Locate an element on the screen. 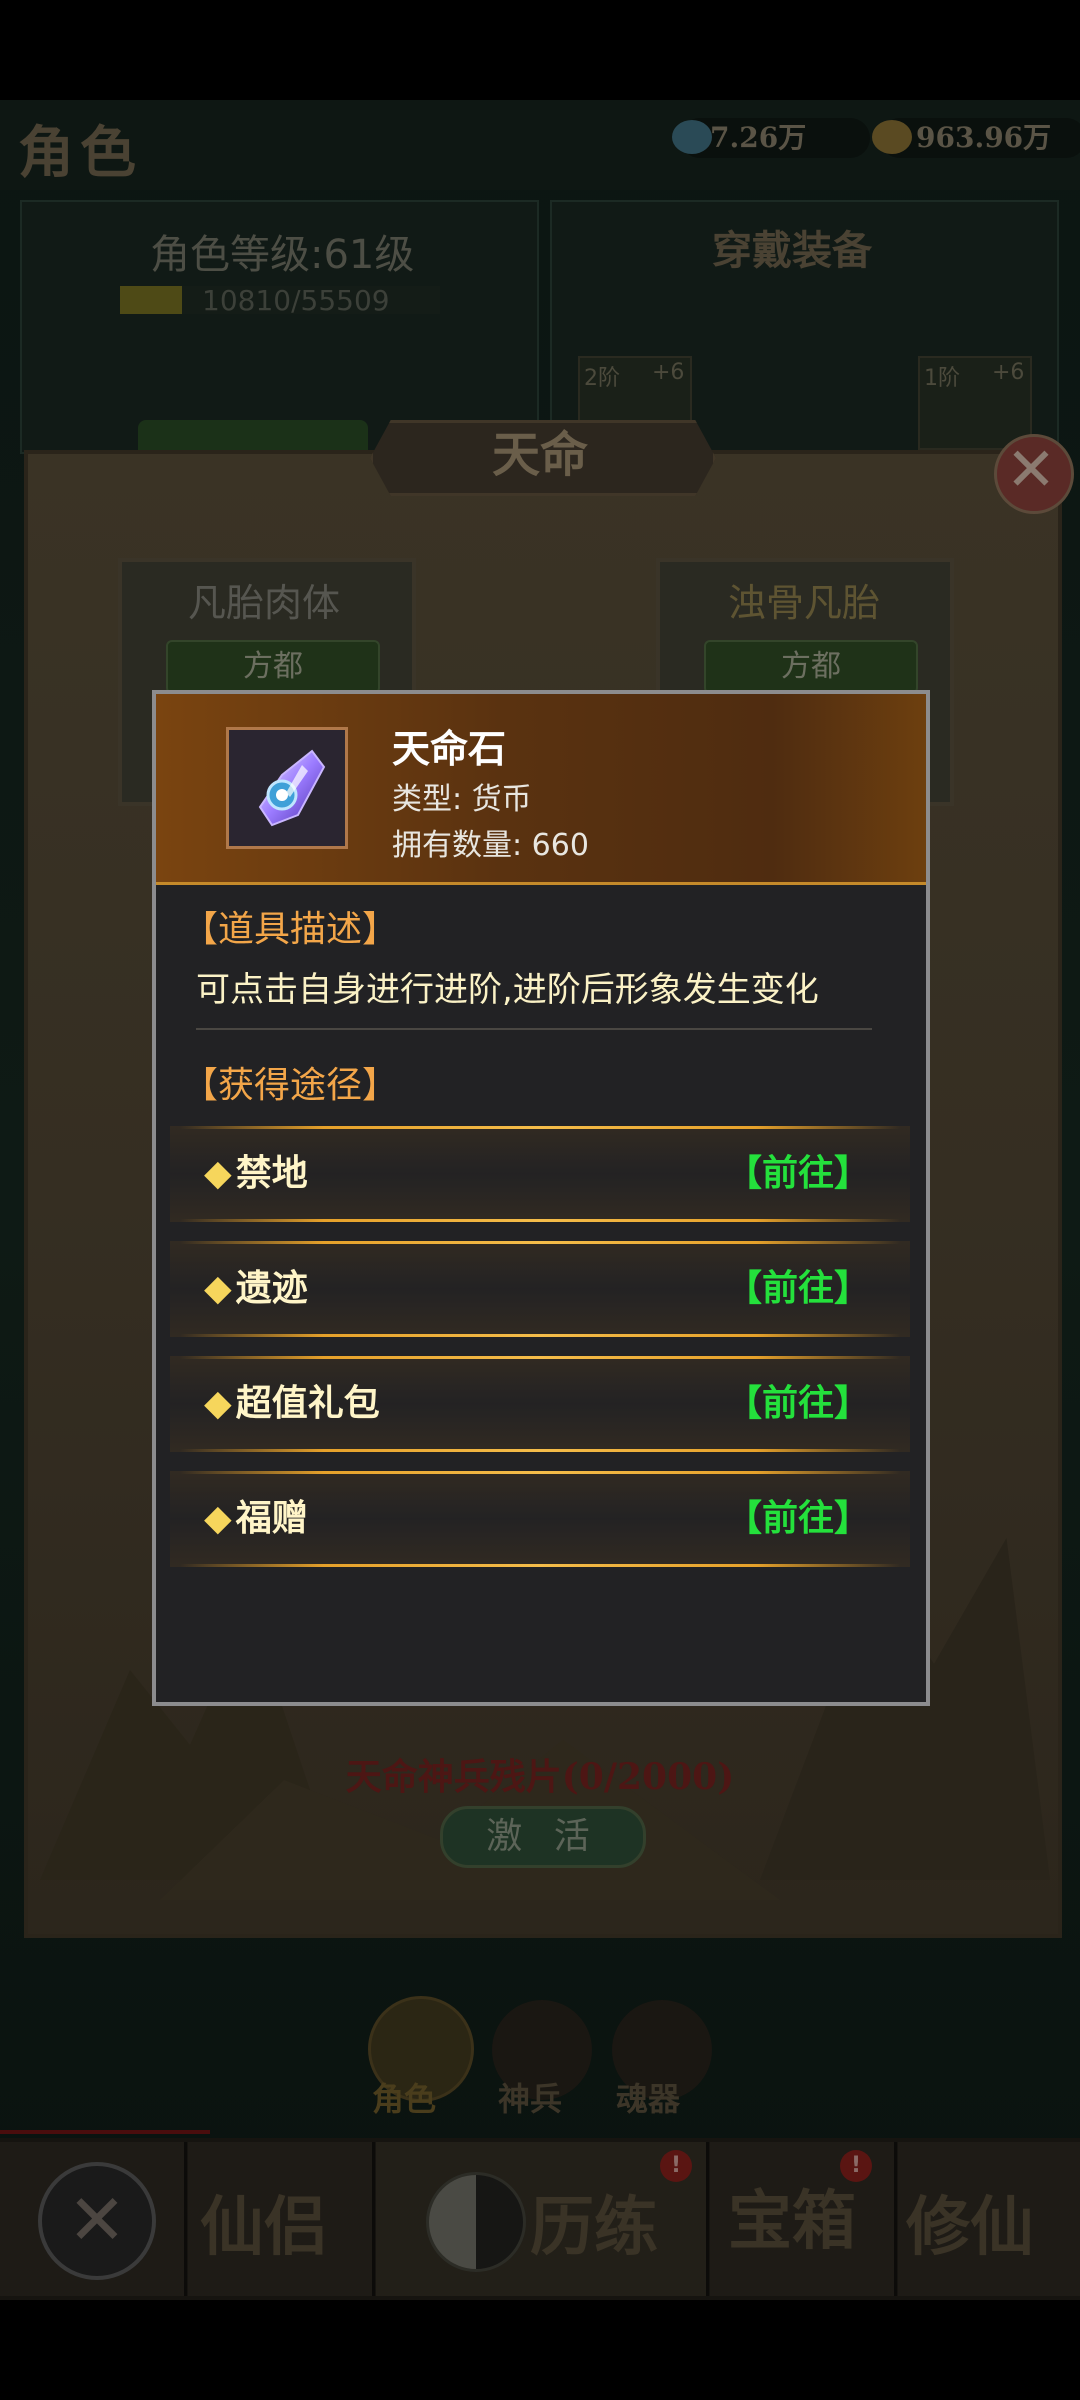 Image resolution: width=1080 pixels, height=2400 pixels. progress-line is located at coordinates (105, 2132).